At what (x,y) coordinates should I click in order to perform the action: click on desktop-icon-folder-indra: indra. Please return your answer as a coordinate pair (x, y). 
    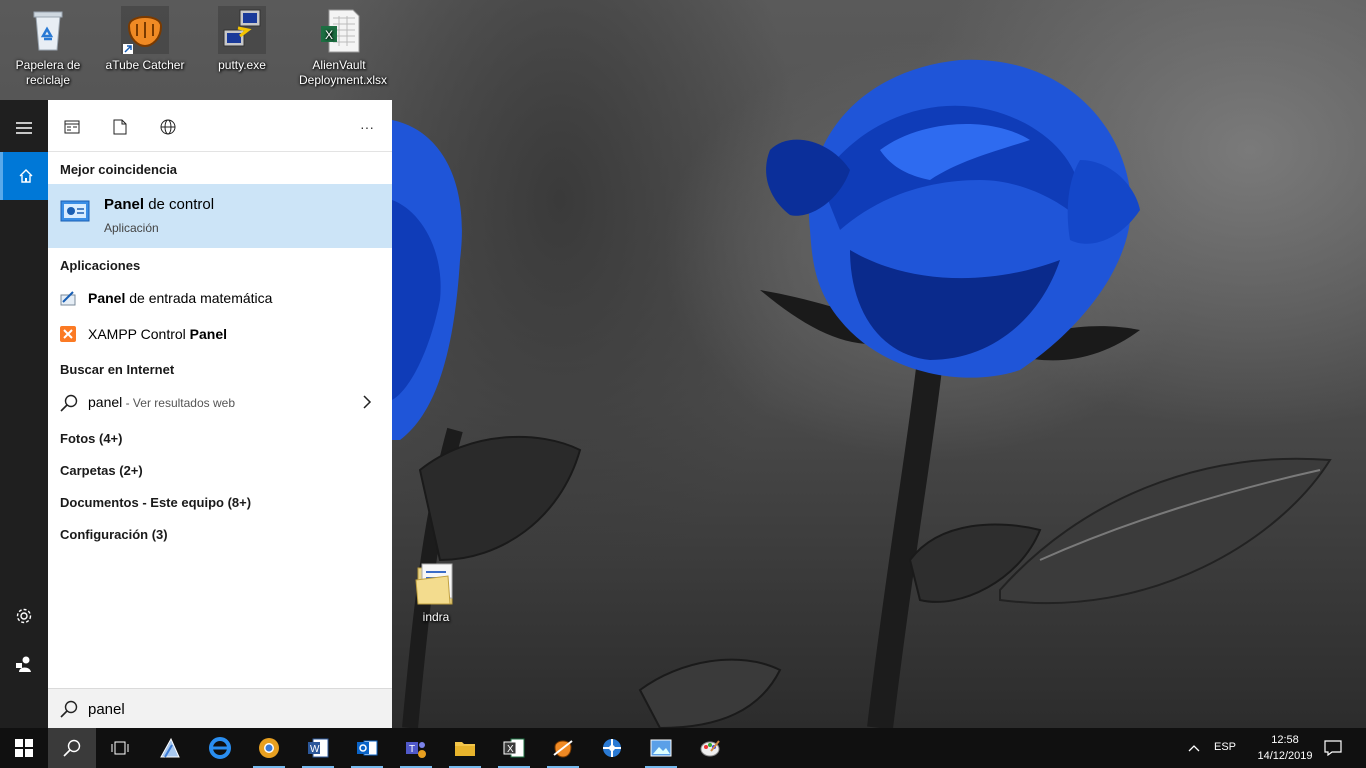
    Looking at the image, I should click on (436, 588).